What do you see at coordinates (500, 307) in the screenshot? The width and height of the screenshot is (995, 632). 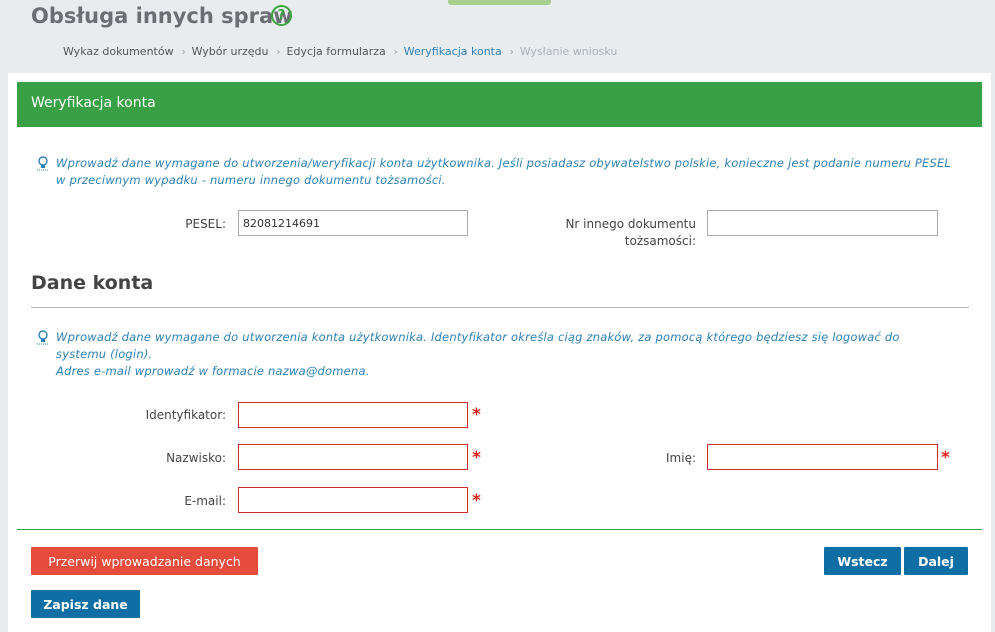 I see `section-divider` at bounding box center [500, 307].